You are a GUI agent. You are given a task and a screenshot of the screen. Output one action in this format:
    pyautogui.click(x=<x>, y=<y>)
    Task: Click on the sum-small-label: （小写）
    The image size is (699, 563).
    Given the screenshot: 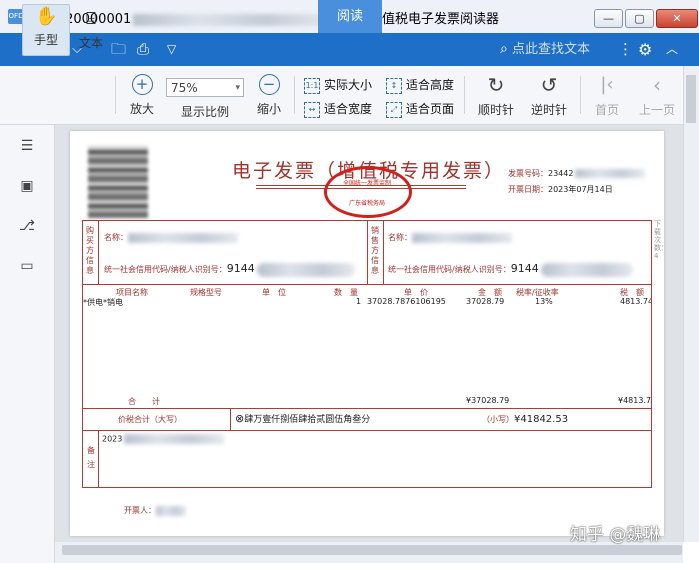 What is the action you would take?
    pyautogui.click(x=498, y=419)
    